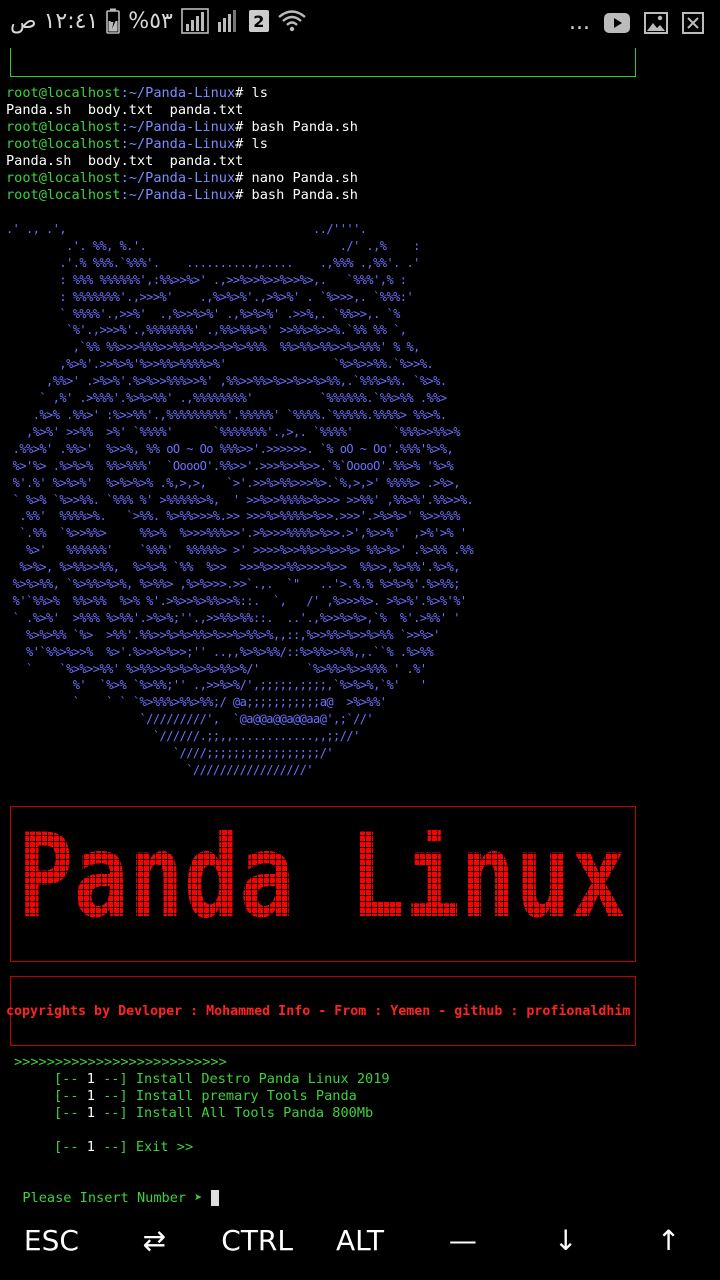  Describe the element at coordinates (258, 21) in the screenshot. I see `sim-icon: 2` at that location.